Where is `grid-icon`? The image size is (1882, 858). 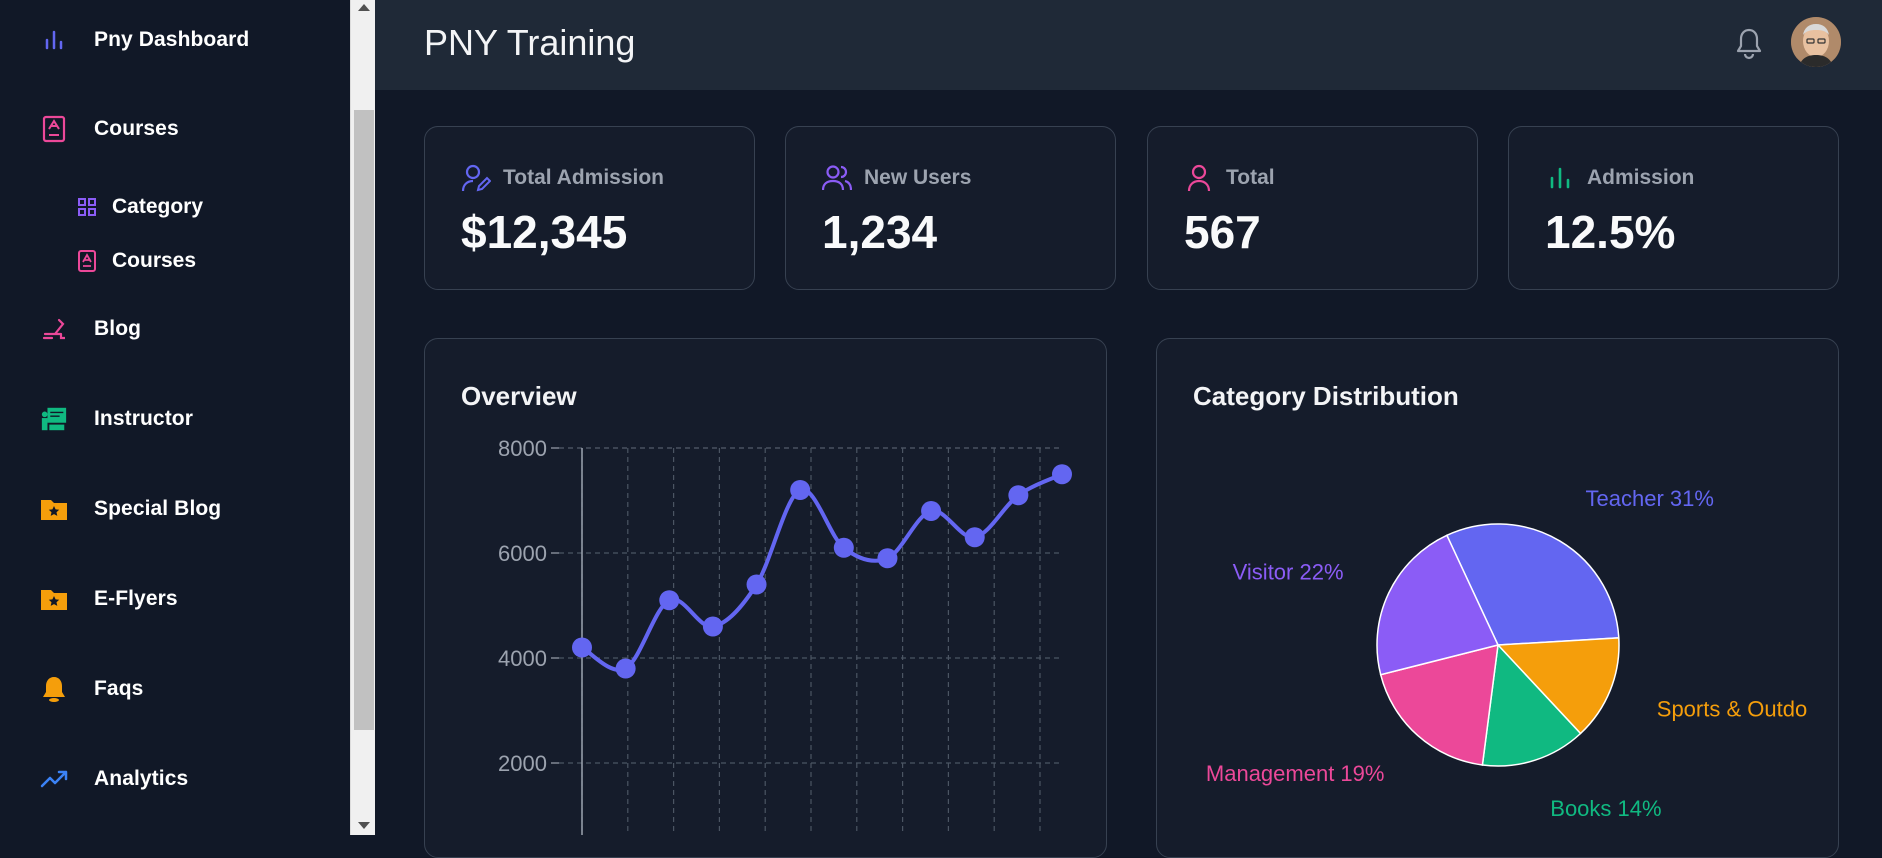
grid-icon is located at coordinates (87, 207).